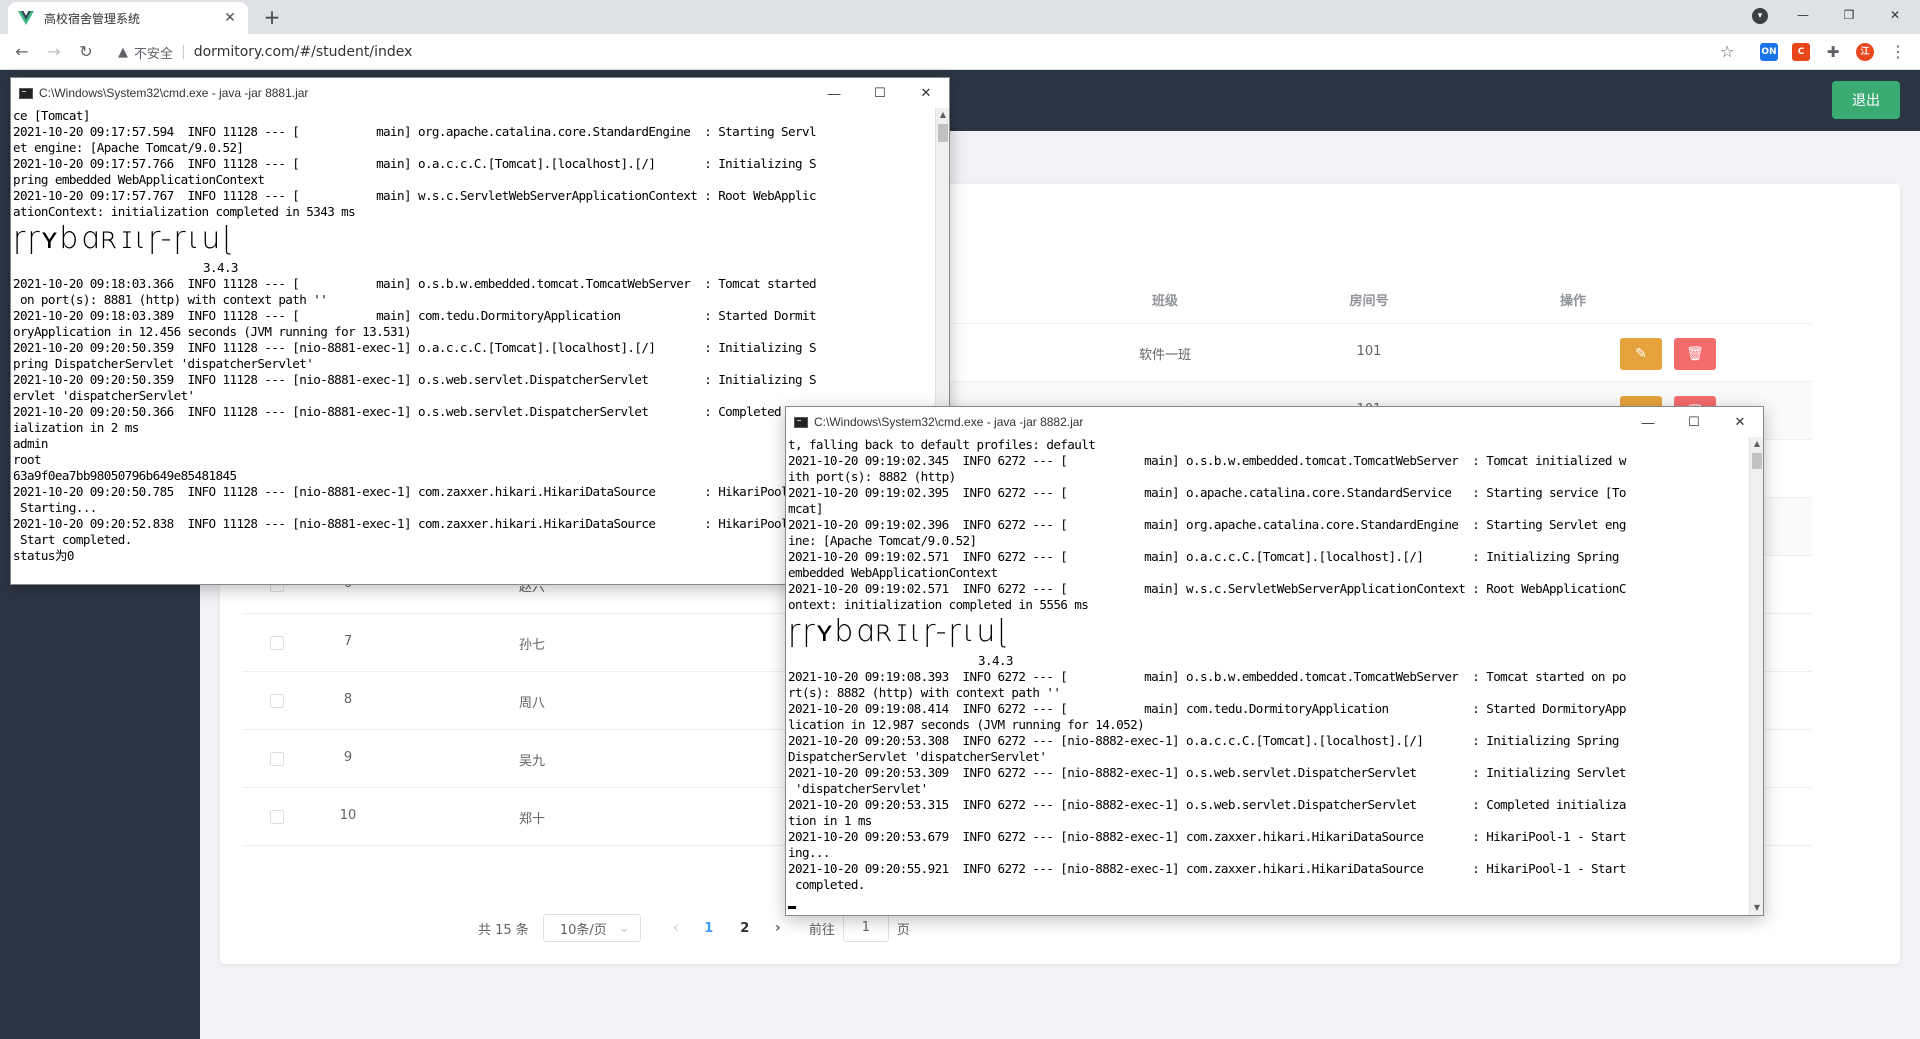  Describe the element at coordinates (1727, 51) in the screenshot. I see `bookmark-star-icon: ☆` at that location.